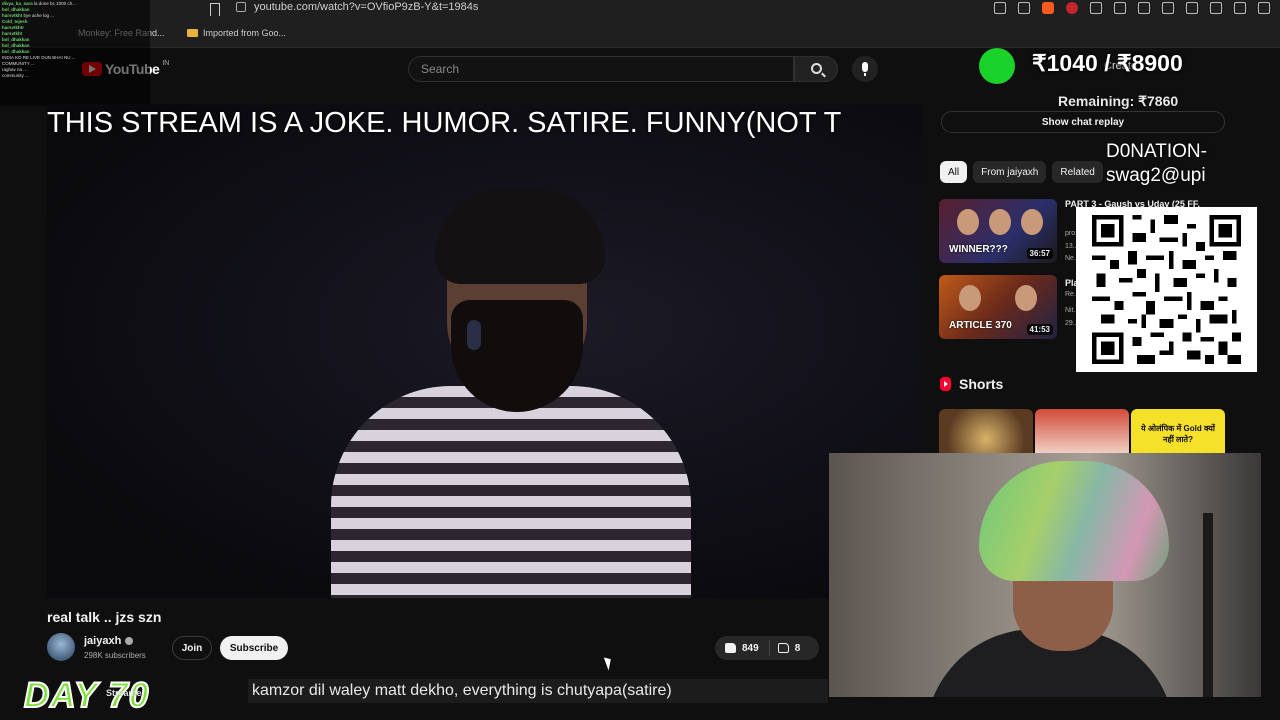 Image resolution: width=1280 pixels, height=720 pixels. What do you see at coordinates (124, 693) in the screenshot?
I see `streamer-label: Streame` at bounding box center [124, 693].